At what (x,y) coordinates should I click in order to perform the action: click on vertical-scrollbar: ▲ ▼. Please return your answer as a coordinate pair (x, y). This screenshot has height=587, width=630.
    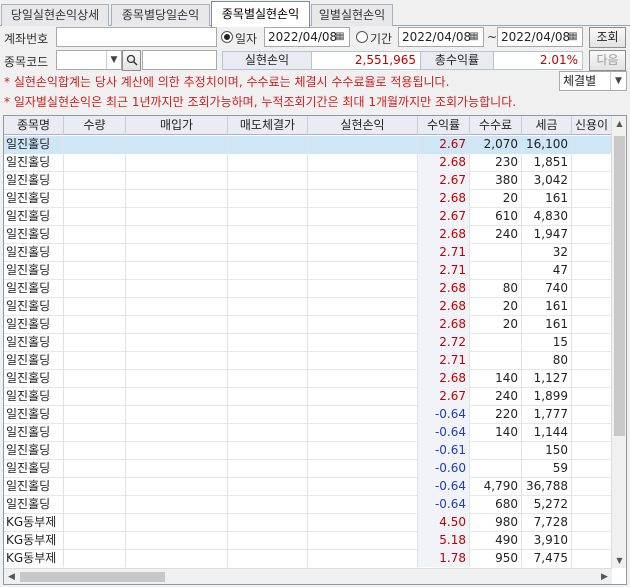
    Looking at the image, I should click on (618, 342).